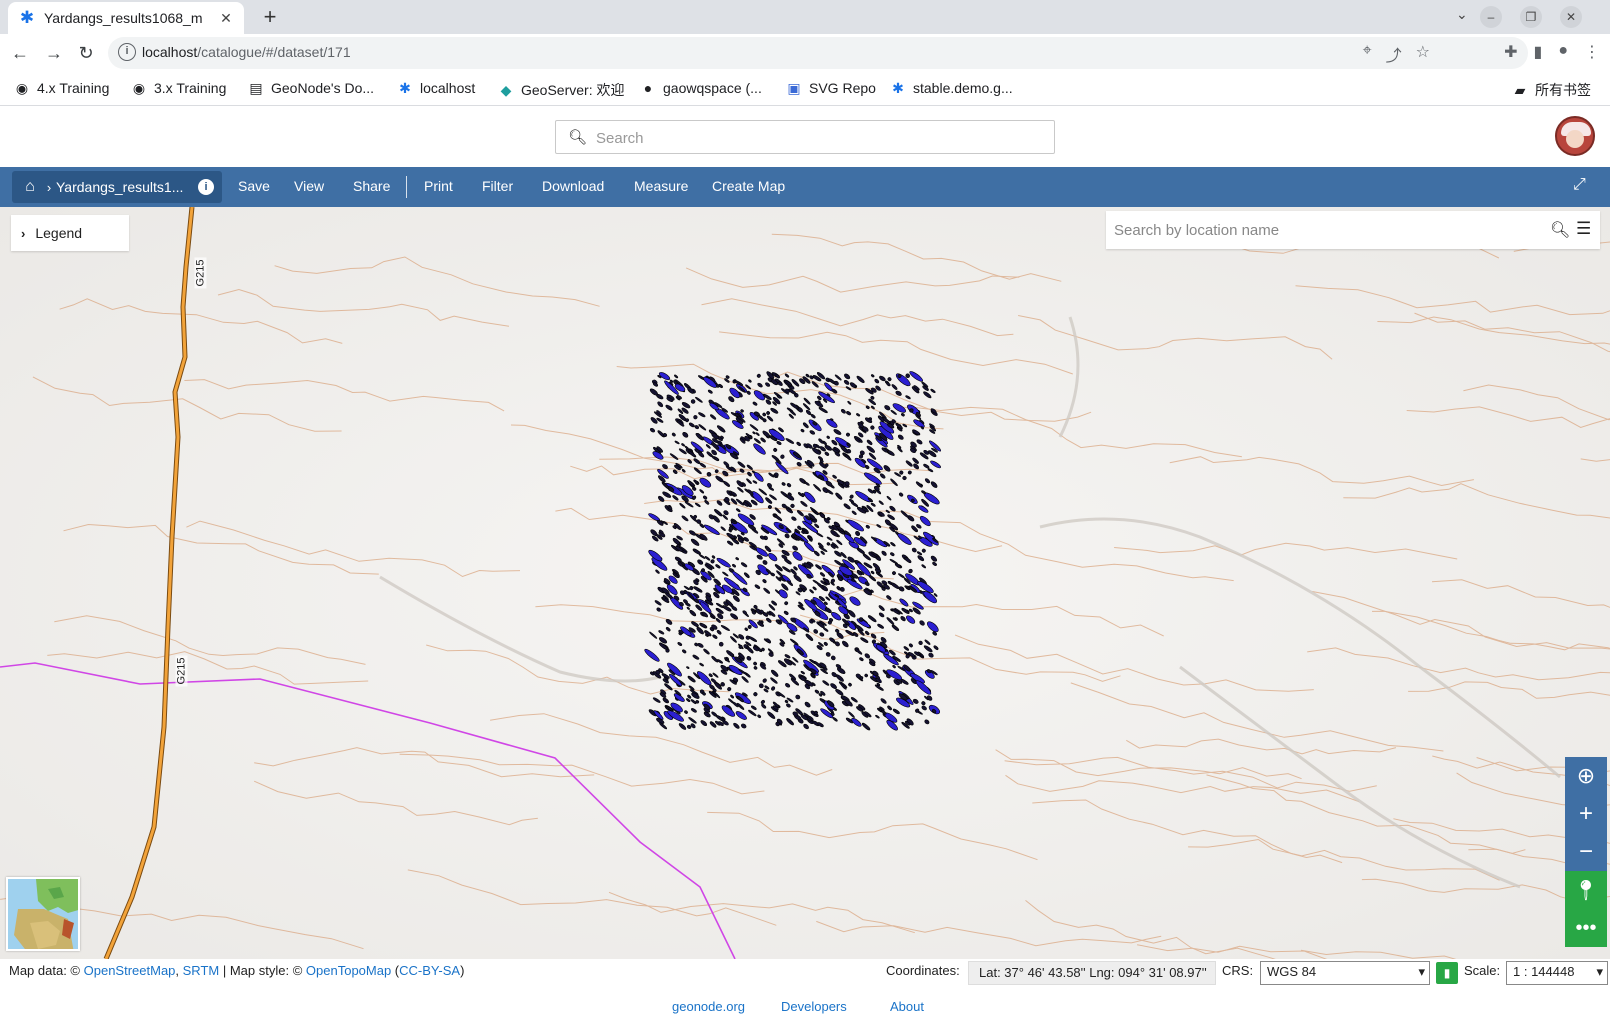 This screenshot has width=1610, height=1023. What do you see at coordinates (1367, 54) in the screenshot?
I see `location-pin-icon: ⌖` at bounding box center [1367, 54].